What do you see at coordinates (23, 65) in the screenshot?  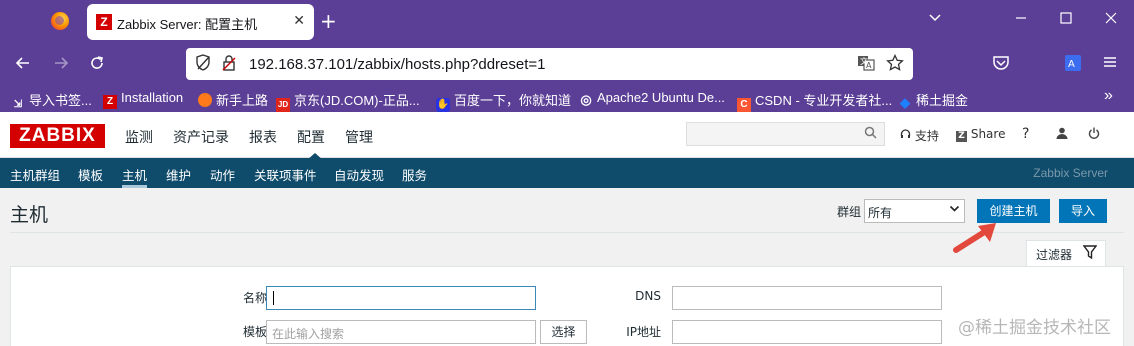 I see `back-arrow-icon` at bounding box center [23, 65].